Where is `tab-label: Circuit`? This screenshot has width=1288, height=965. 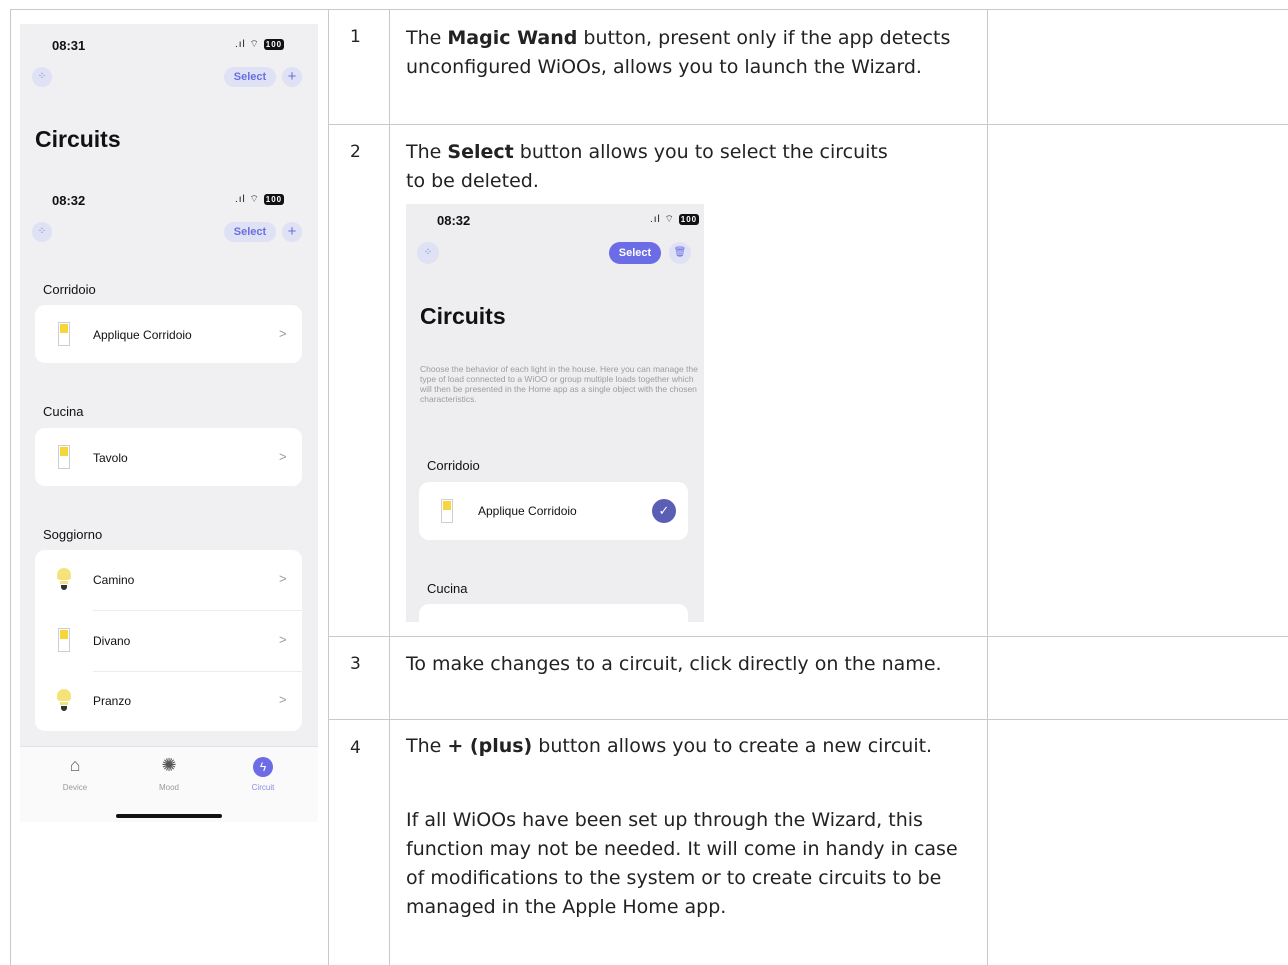
tab-label: Circuit is located at coordinates (263, 787).